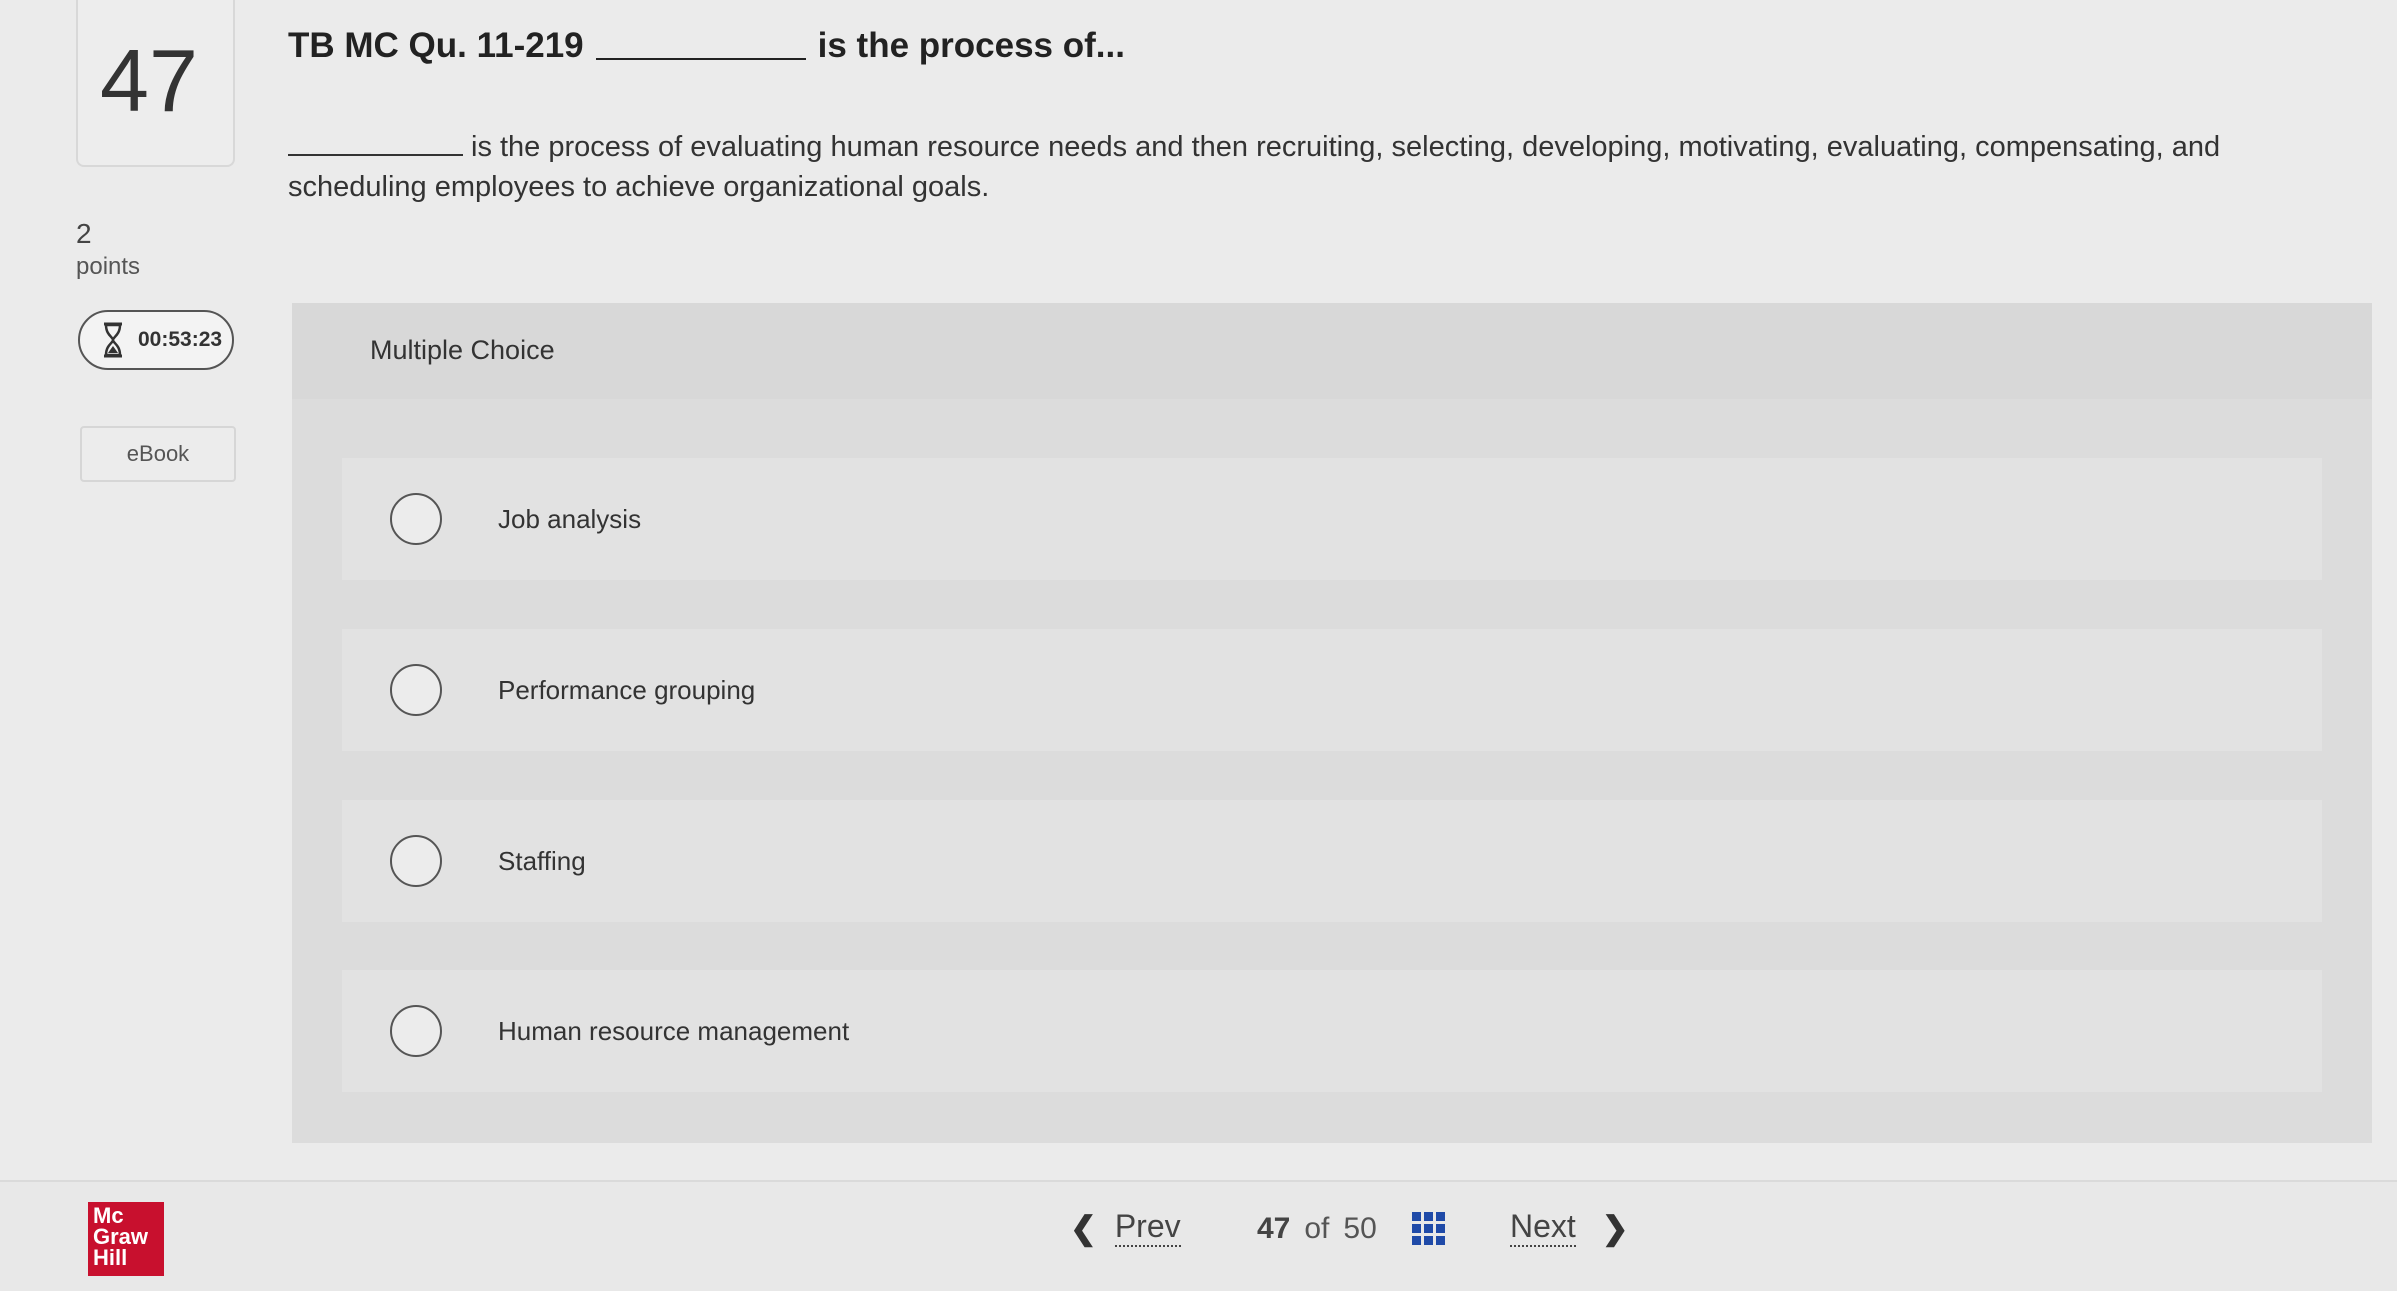  I want to click on current-page: 47, so click(1274, 1228).